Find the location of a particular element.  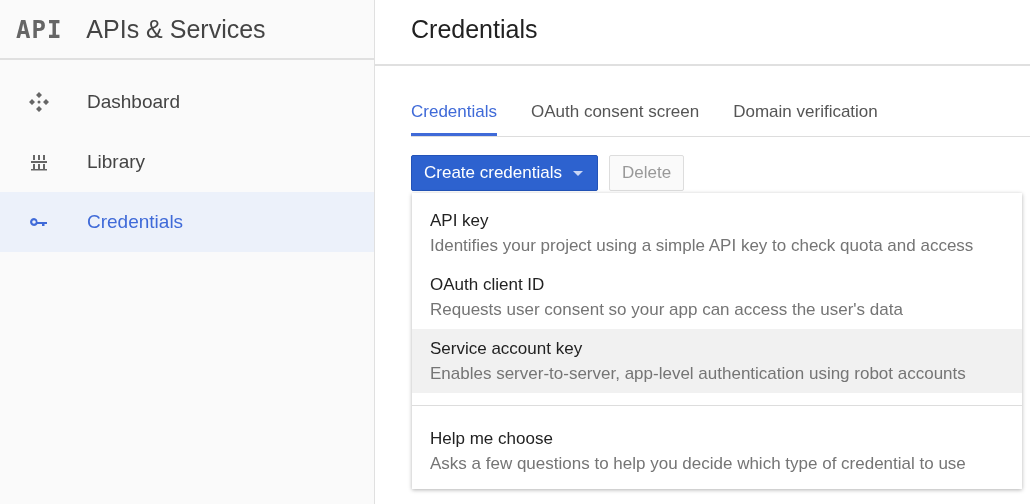

tab: OAuth consent screen is located at coordinates (615, 119).